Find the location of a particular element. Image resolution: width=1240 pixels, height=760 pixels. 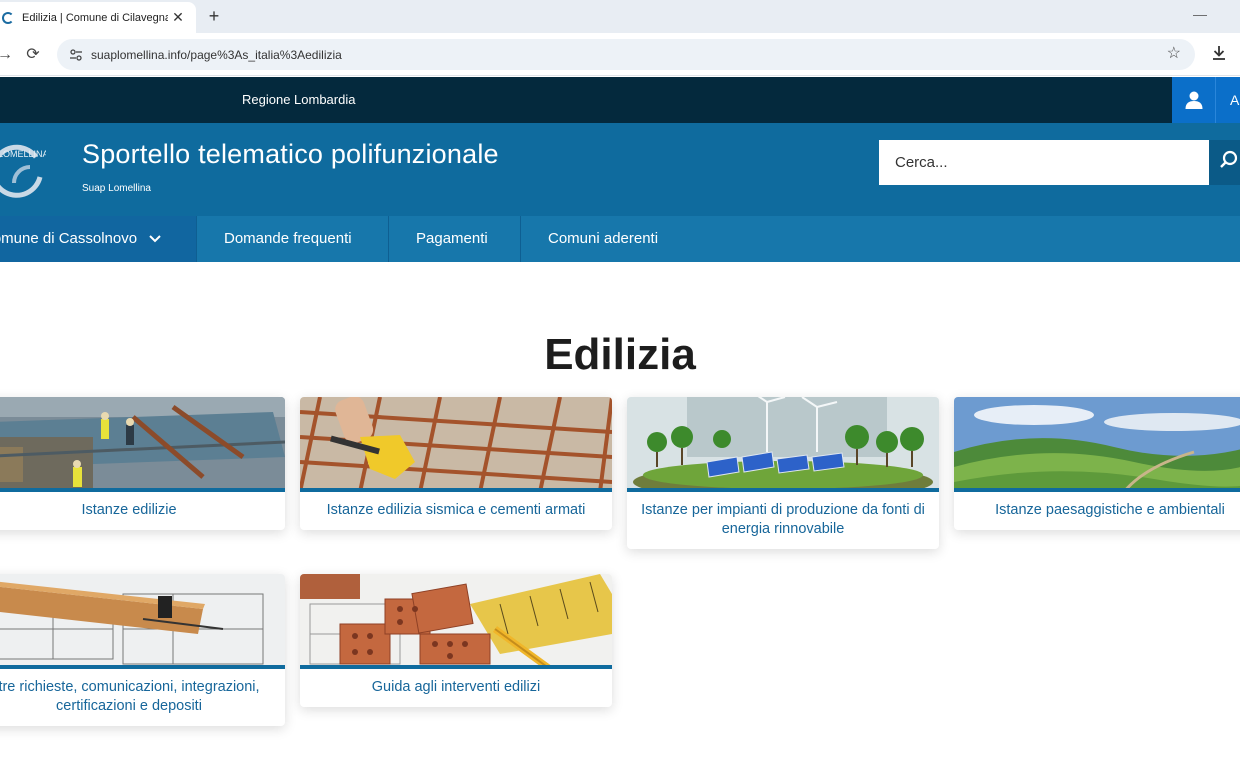

tab-title: Edilizia | Comune di Cilavegna is located at coordinates (95, 17).